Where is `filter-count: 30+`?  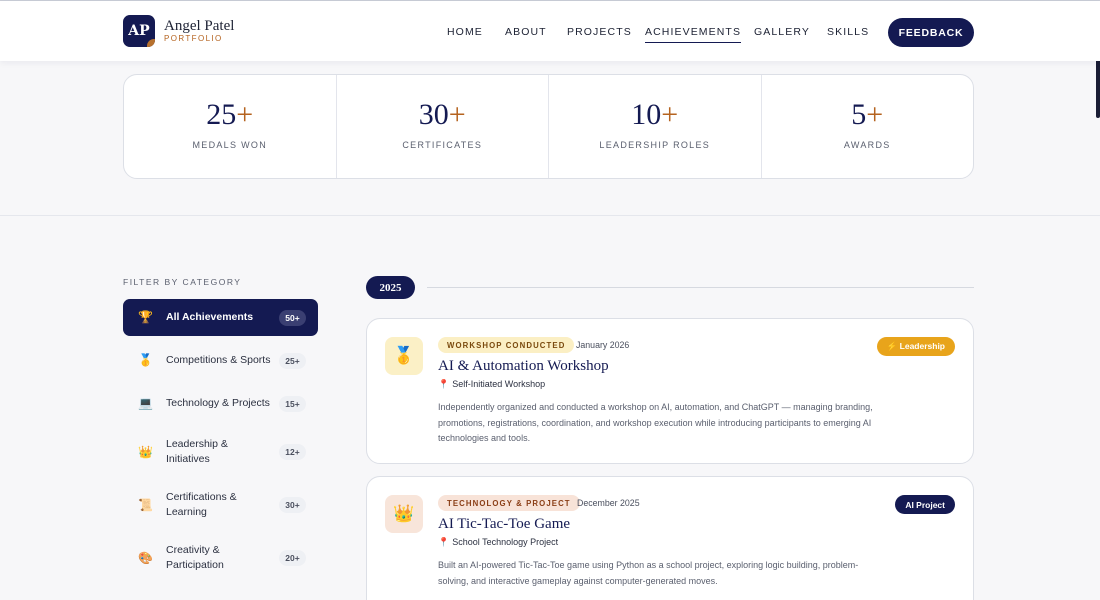 filter-count: 30+ is located at coordinates (292, 505).